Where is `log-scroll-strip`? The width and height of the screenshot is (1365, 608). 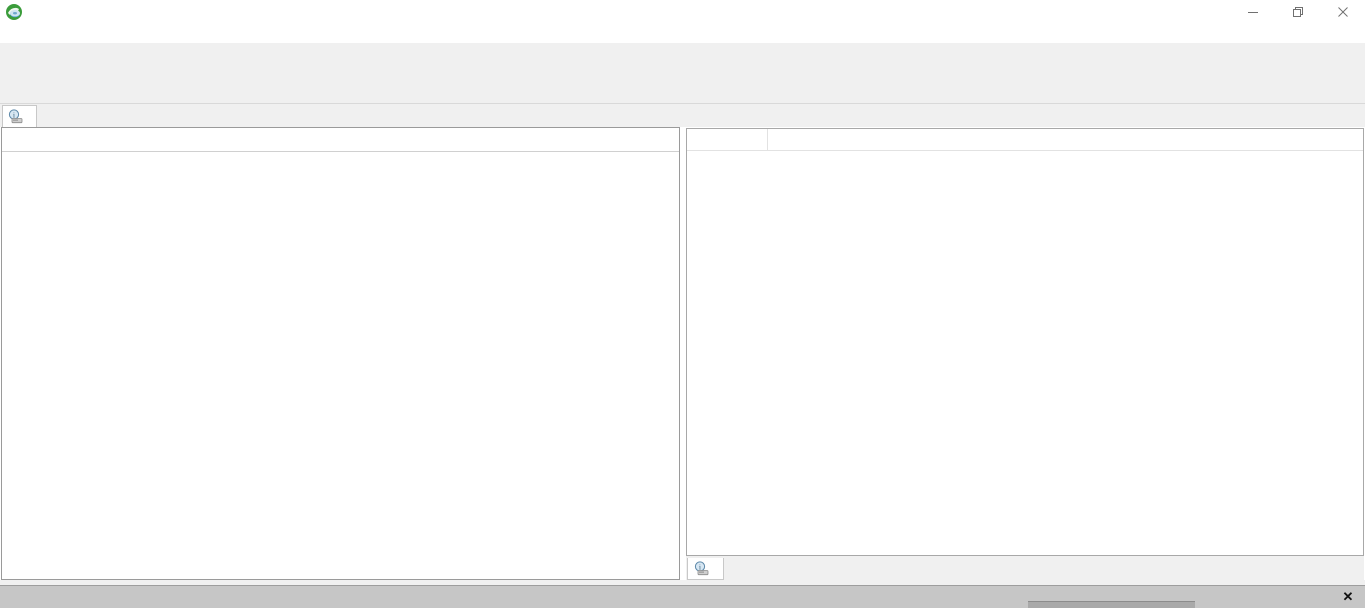
log-scroll-strip is located at coordinates (1111, 604).